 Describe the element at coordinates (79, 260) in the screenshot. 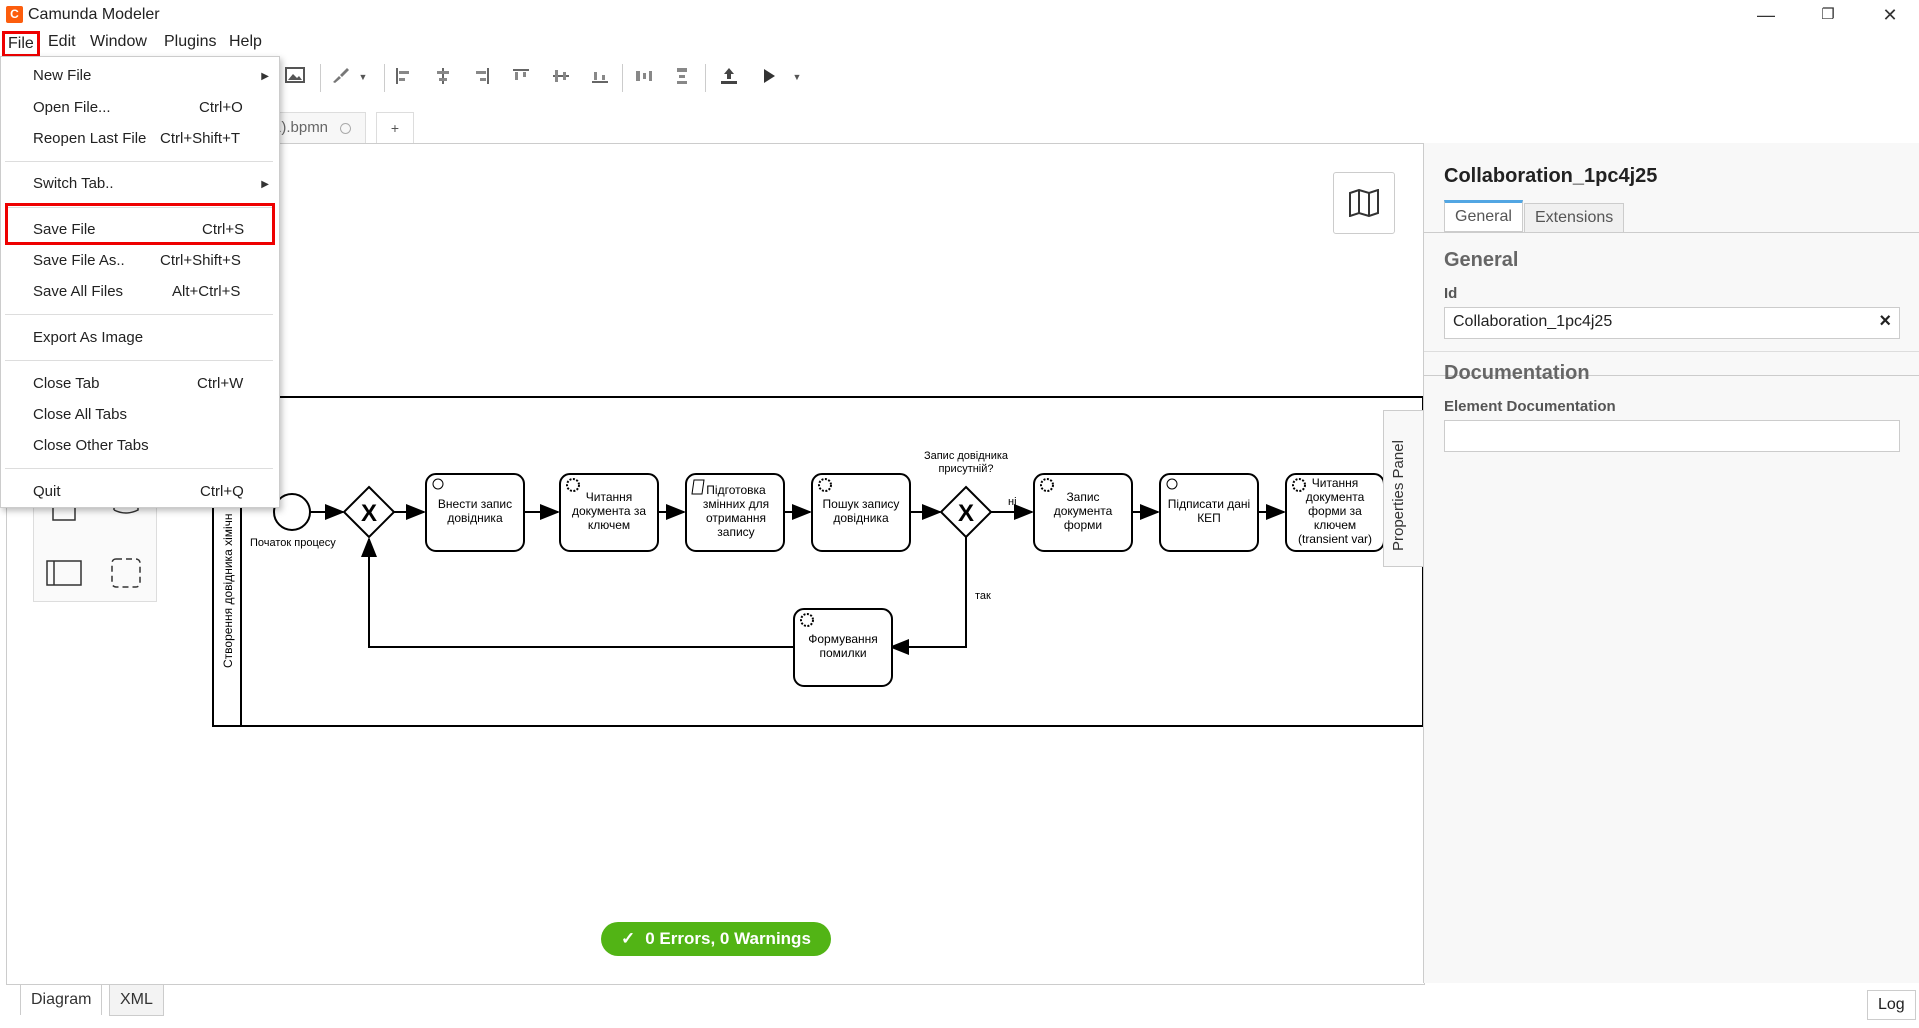

I see `menu-item-label: Save File As..` at that location.